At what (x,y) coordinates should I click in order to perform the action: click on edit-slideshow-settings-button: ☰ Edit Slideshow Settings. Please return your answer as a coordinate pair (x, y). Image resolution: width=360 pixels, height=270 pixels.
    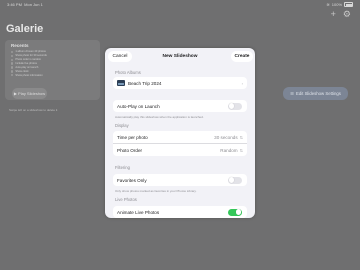
    Looking at the image, I should click on (315, 93).